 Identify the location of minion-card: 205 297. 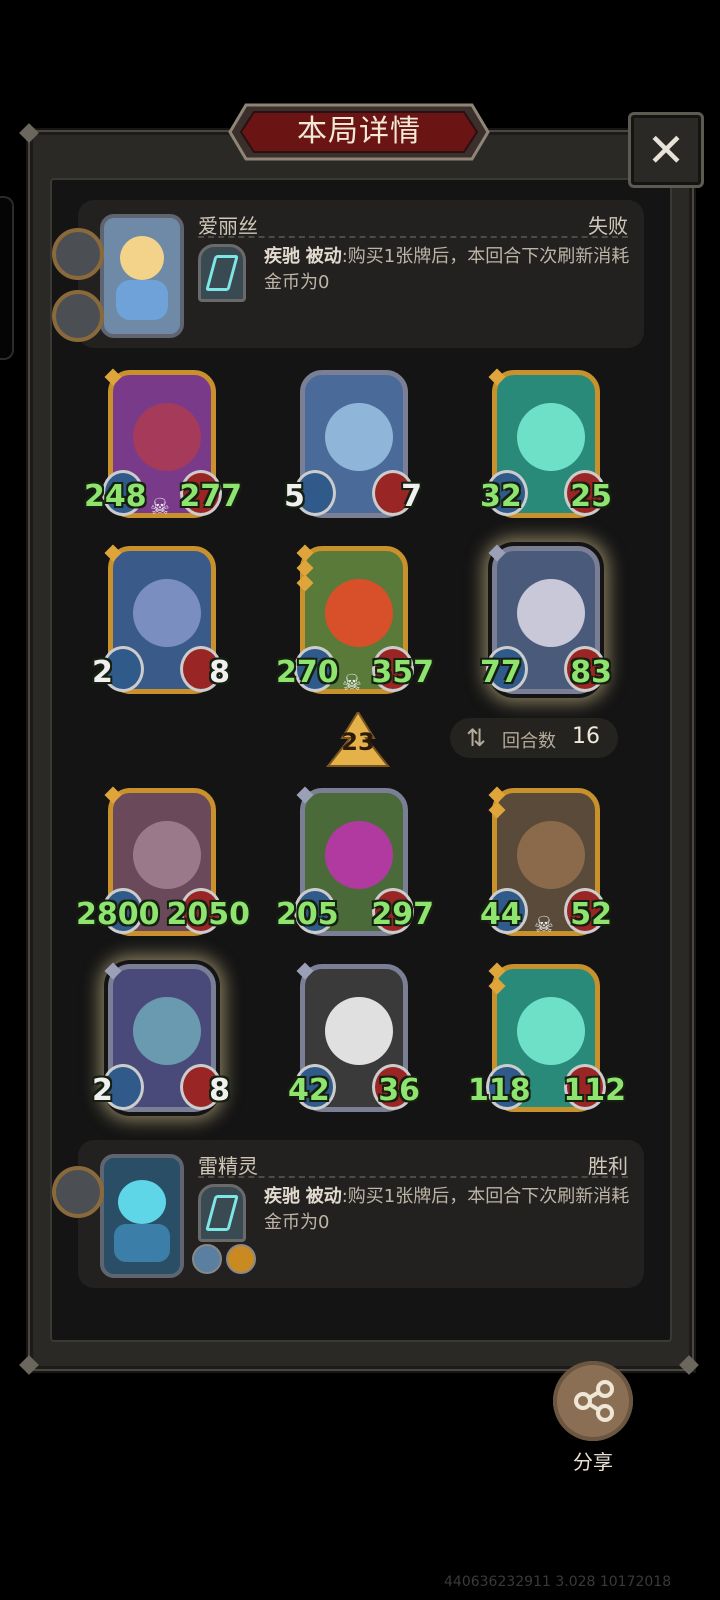
(355, 862).